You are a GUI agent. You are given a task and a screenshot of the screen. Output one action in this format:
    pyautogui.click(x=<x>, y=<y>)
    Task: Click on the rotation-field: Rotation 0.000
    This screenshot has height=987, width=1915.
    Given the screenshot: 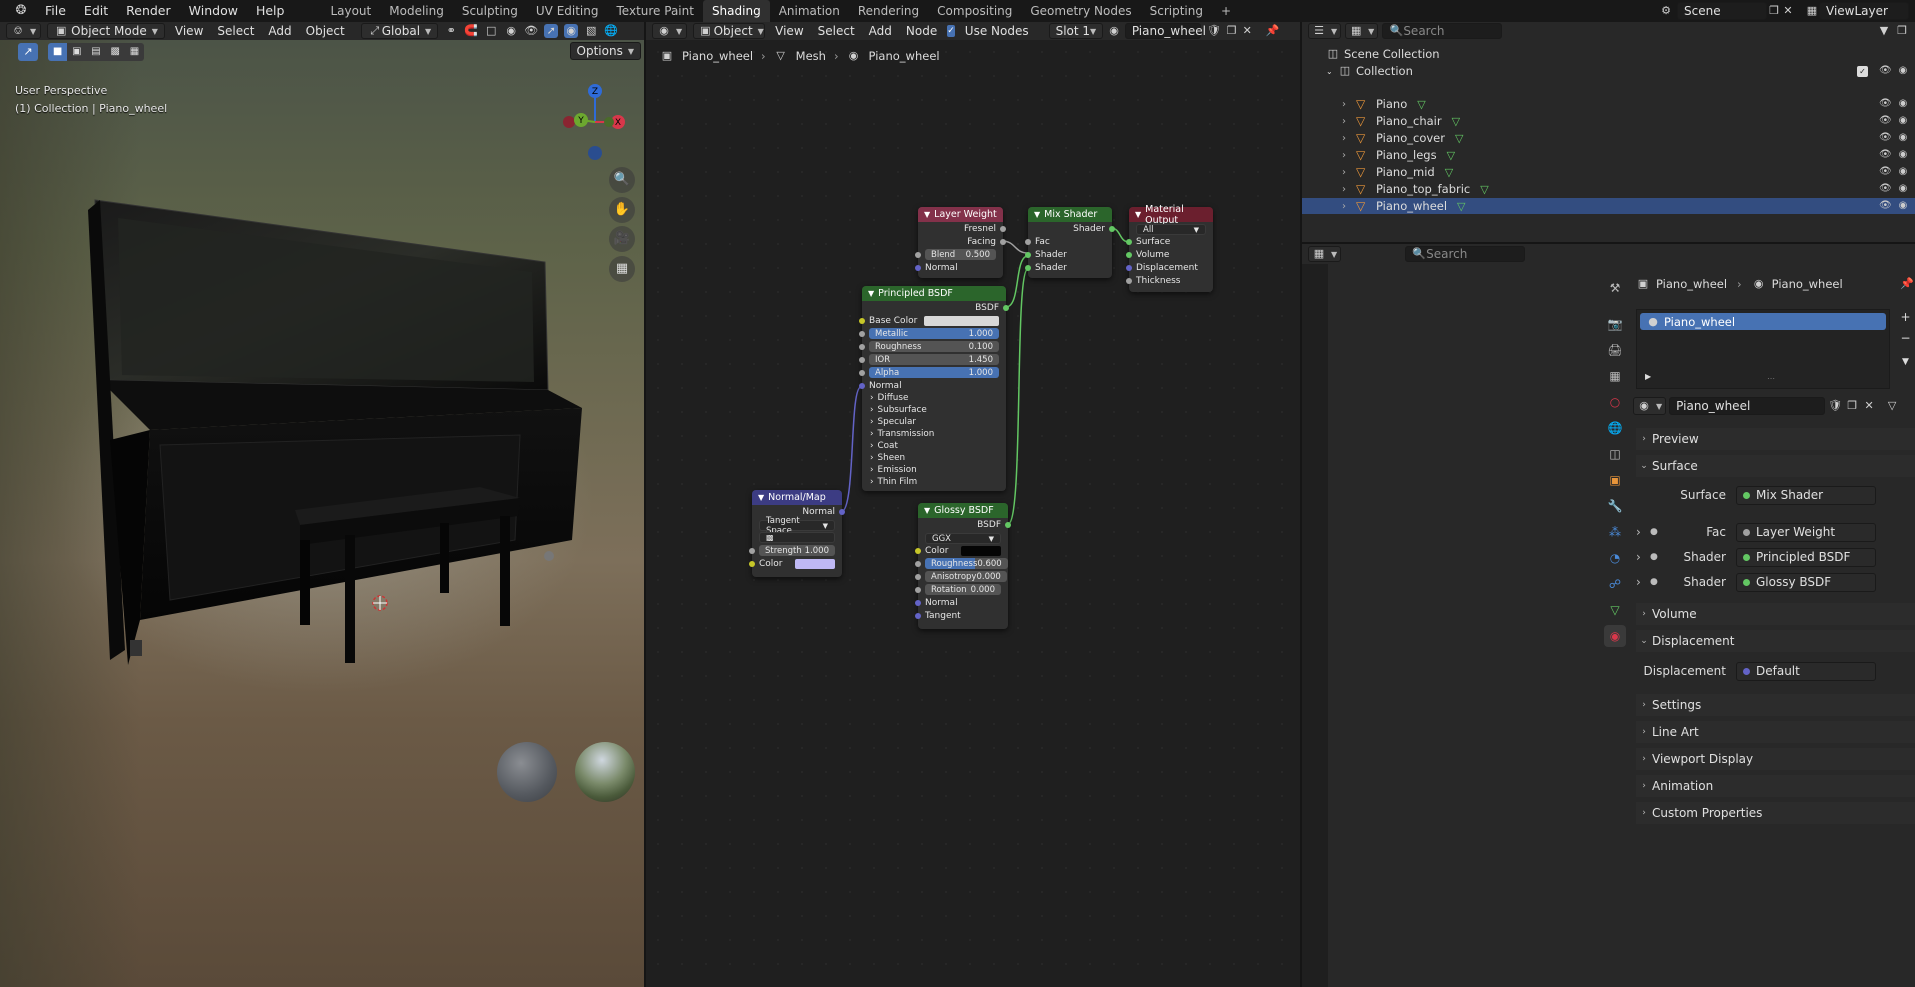 What is the action you would take?
    pyautogui.click(x=963, y=589)
    